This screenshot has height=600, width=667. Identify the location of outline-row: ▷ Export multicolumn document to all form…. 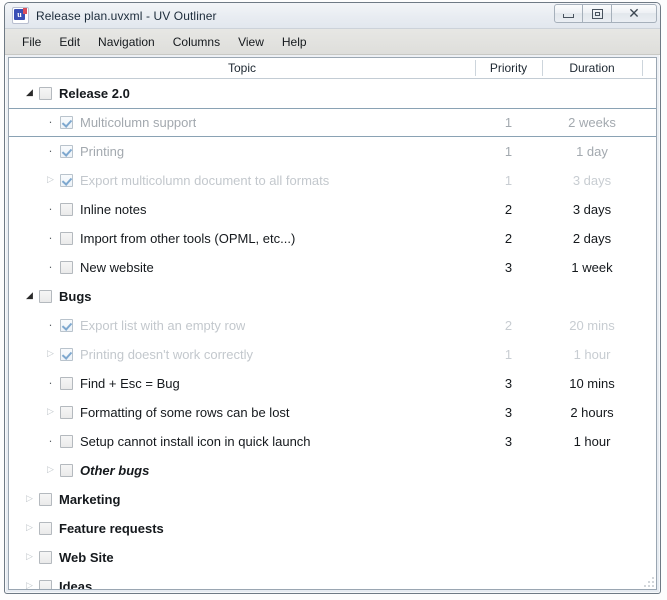
(332, 180).